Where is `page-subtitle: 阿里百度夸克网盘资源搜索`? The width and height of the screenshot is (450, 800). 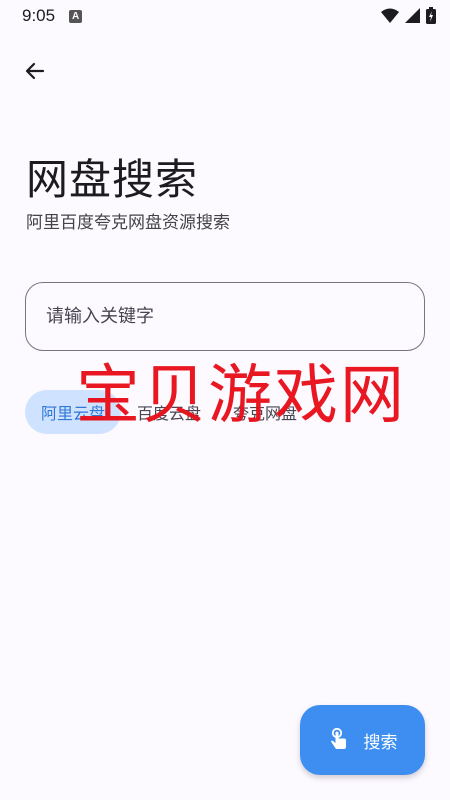
page-subtitle: 阿里百度夸克网盘资源搜索 is located at coordinates (128, 223).